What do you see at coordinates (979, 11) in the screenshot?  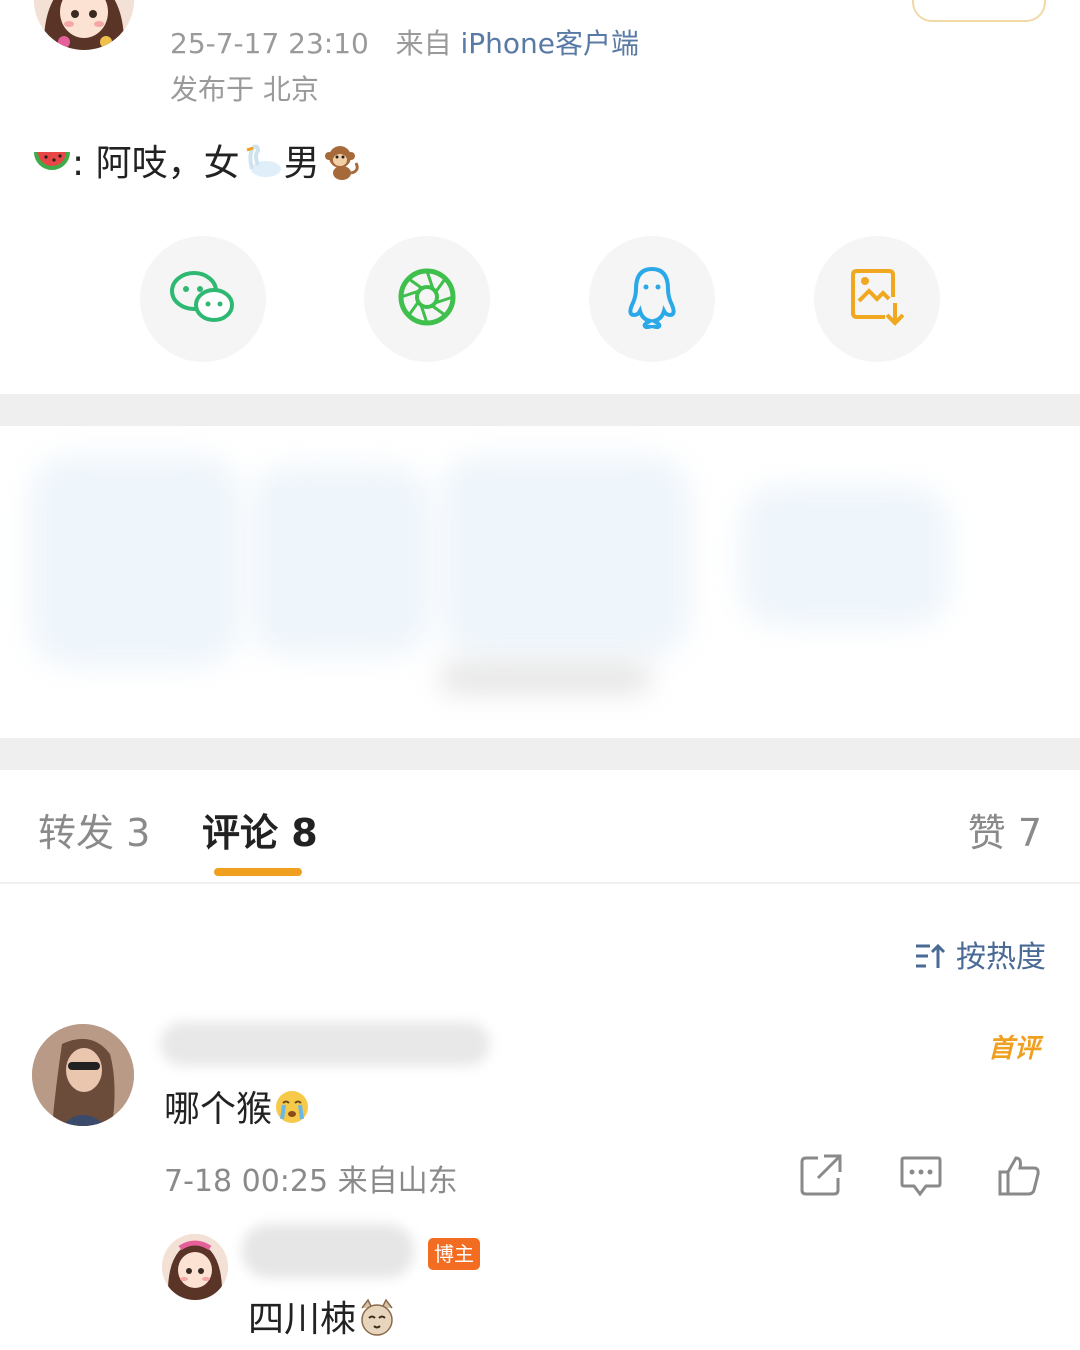 I see `follow-button` at bounding box center [979, 11].